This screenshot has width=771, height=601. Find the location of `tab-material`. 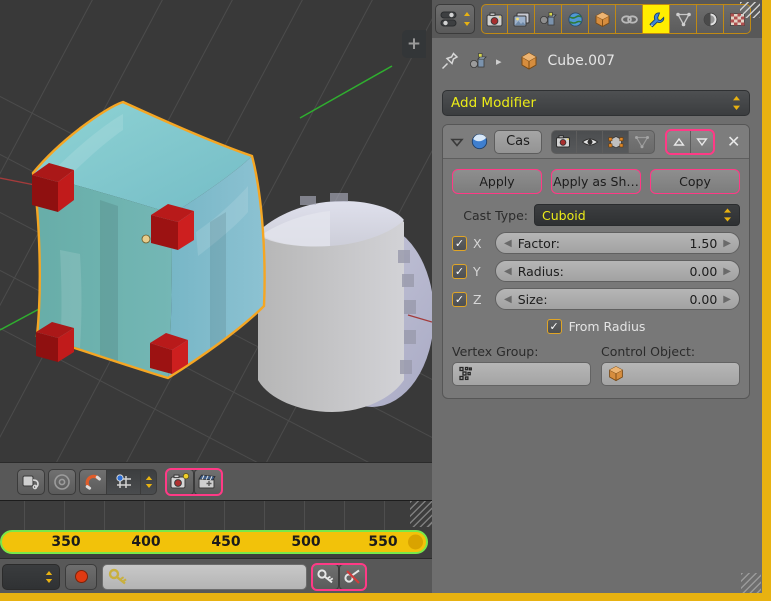

tab-material is located at coordinates (710, 19).